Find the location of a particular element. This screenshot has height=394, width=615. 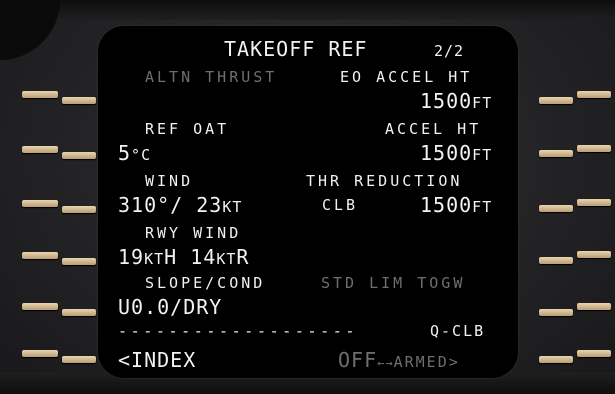

lsk-2r-button-tab is located at coordinates (594, 148).